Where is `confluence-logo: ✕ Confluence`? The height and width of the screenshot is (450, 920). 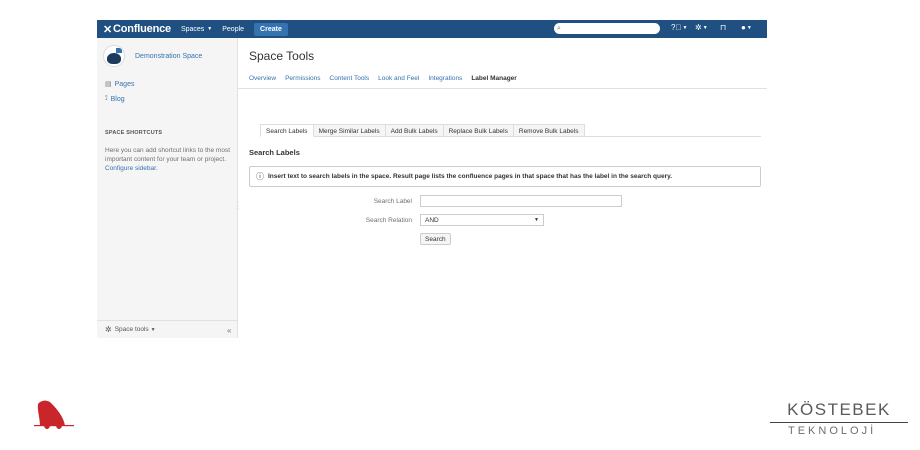 confluence-logo: ✕ Confluence is located at coordinates (137, 29).